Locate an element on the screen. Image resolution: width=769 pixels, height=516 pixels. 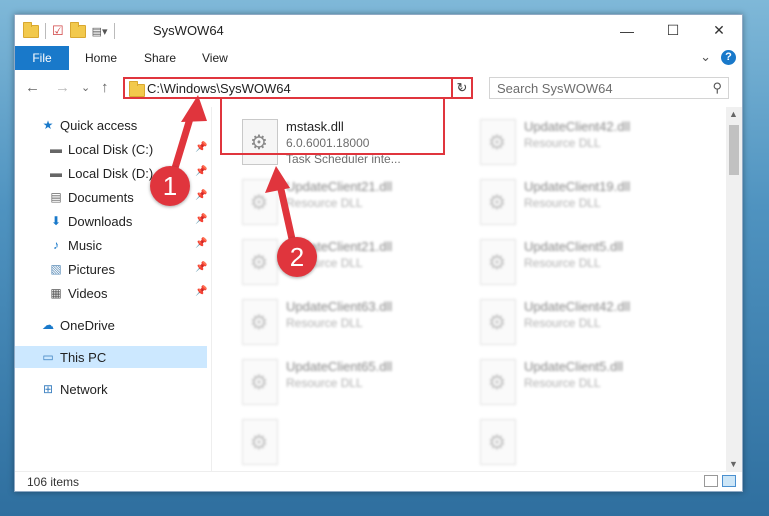
step-2-callout: 2 is located at coordinates (297, 257).